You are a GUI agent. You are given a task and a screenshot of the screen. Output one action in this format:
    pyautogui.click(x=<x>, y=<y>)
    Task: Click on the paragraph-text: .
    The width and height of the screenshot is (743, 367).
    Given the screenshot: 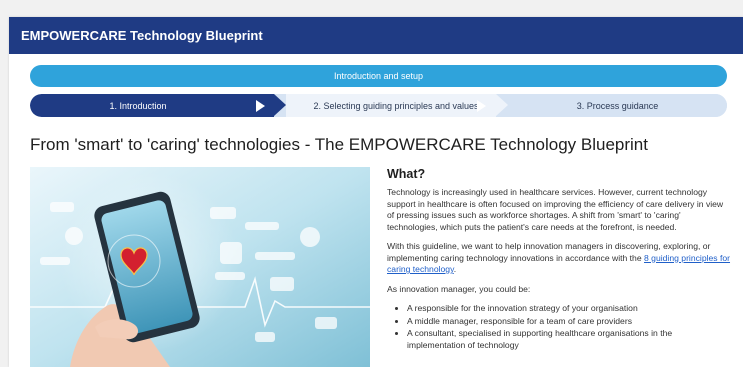 What is the action you would take?
    pyautogui.click(x=455, y=269)
    